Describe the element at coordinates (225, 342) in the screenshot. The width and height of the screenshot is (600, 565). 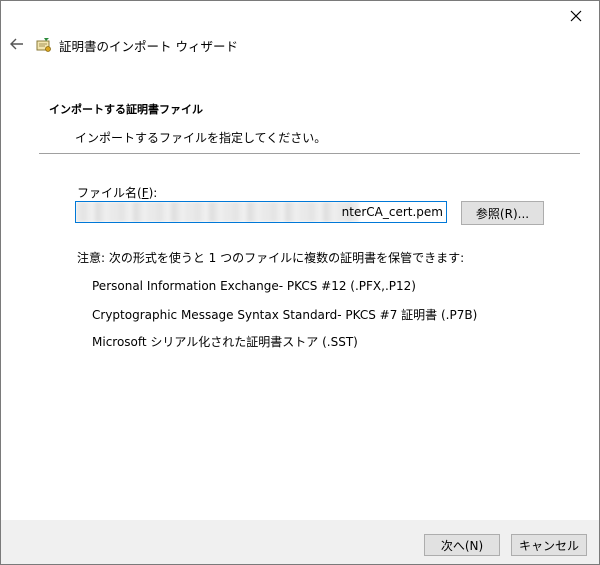
I see `format-item-sst: Microsoft シリアル化された証明書ストア (.SST)` at that location.